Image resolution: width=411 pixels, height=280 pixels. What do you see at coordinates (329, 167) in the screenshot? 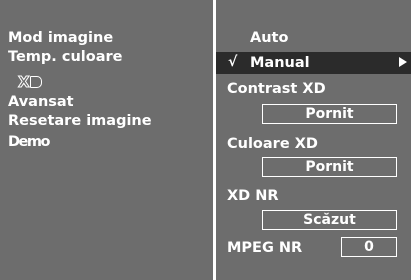
I see `culoare-xd-value: Pornit` at bounding box center [329, 167].